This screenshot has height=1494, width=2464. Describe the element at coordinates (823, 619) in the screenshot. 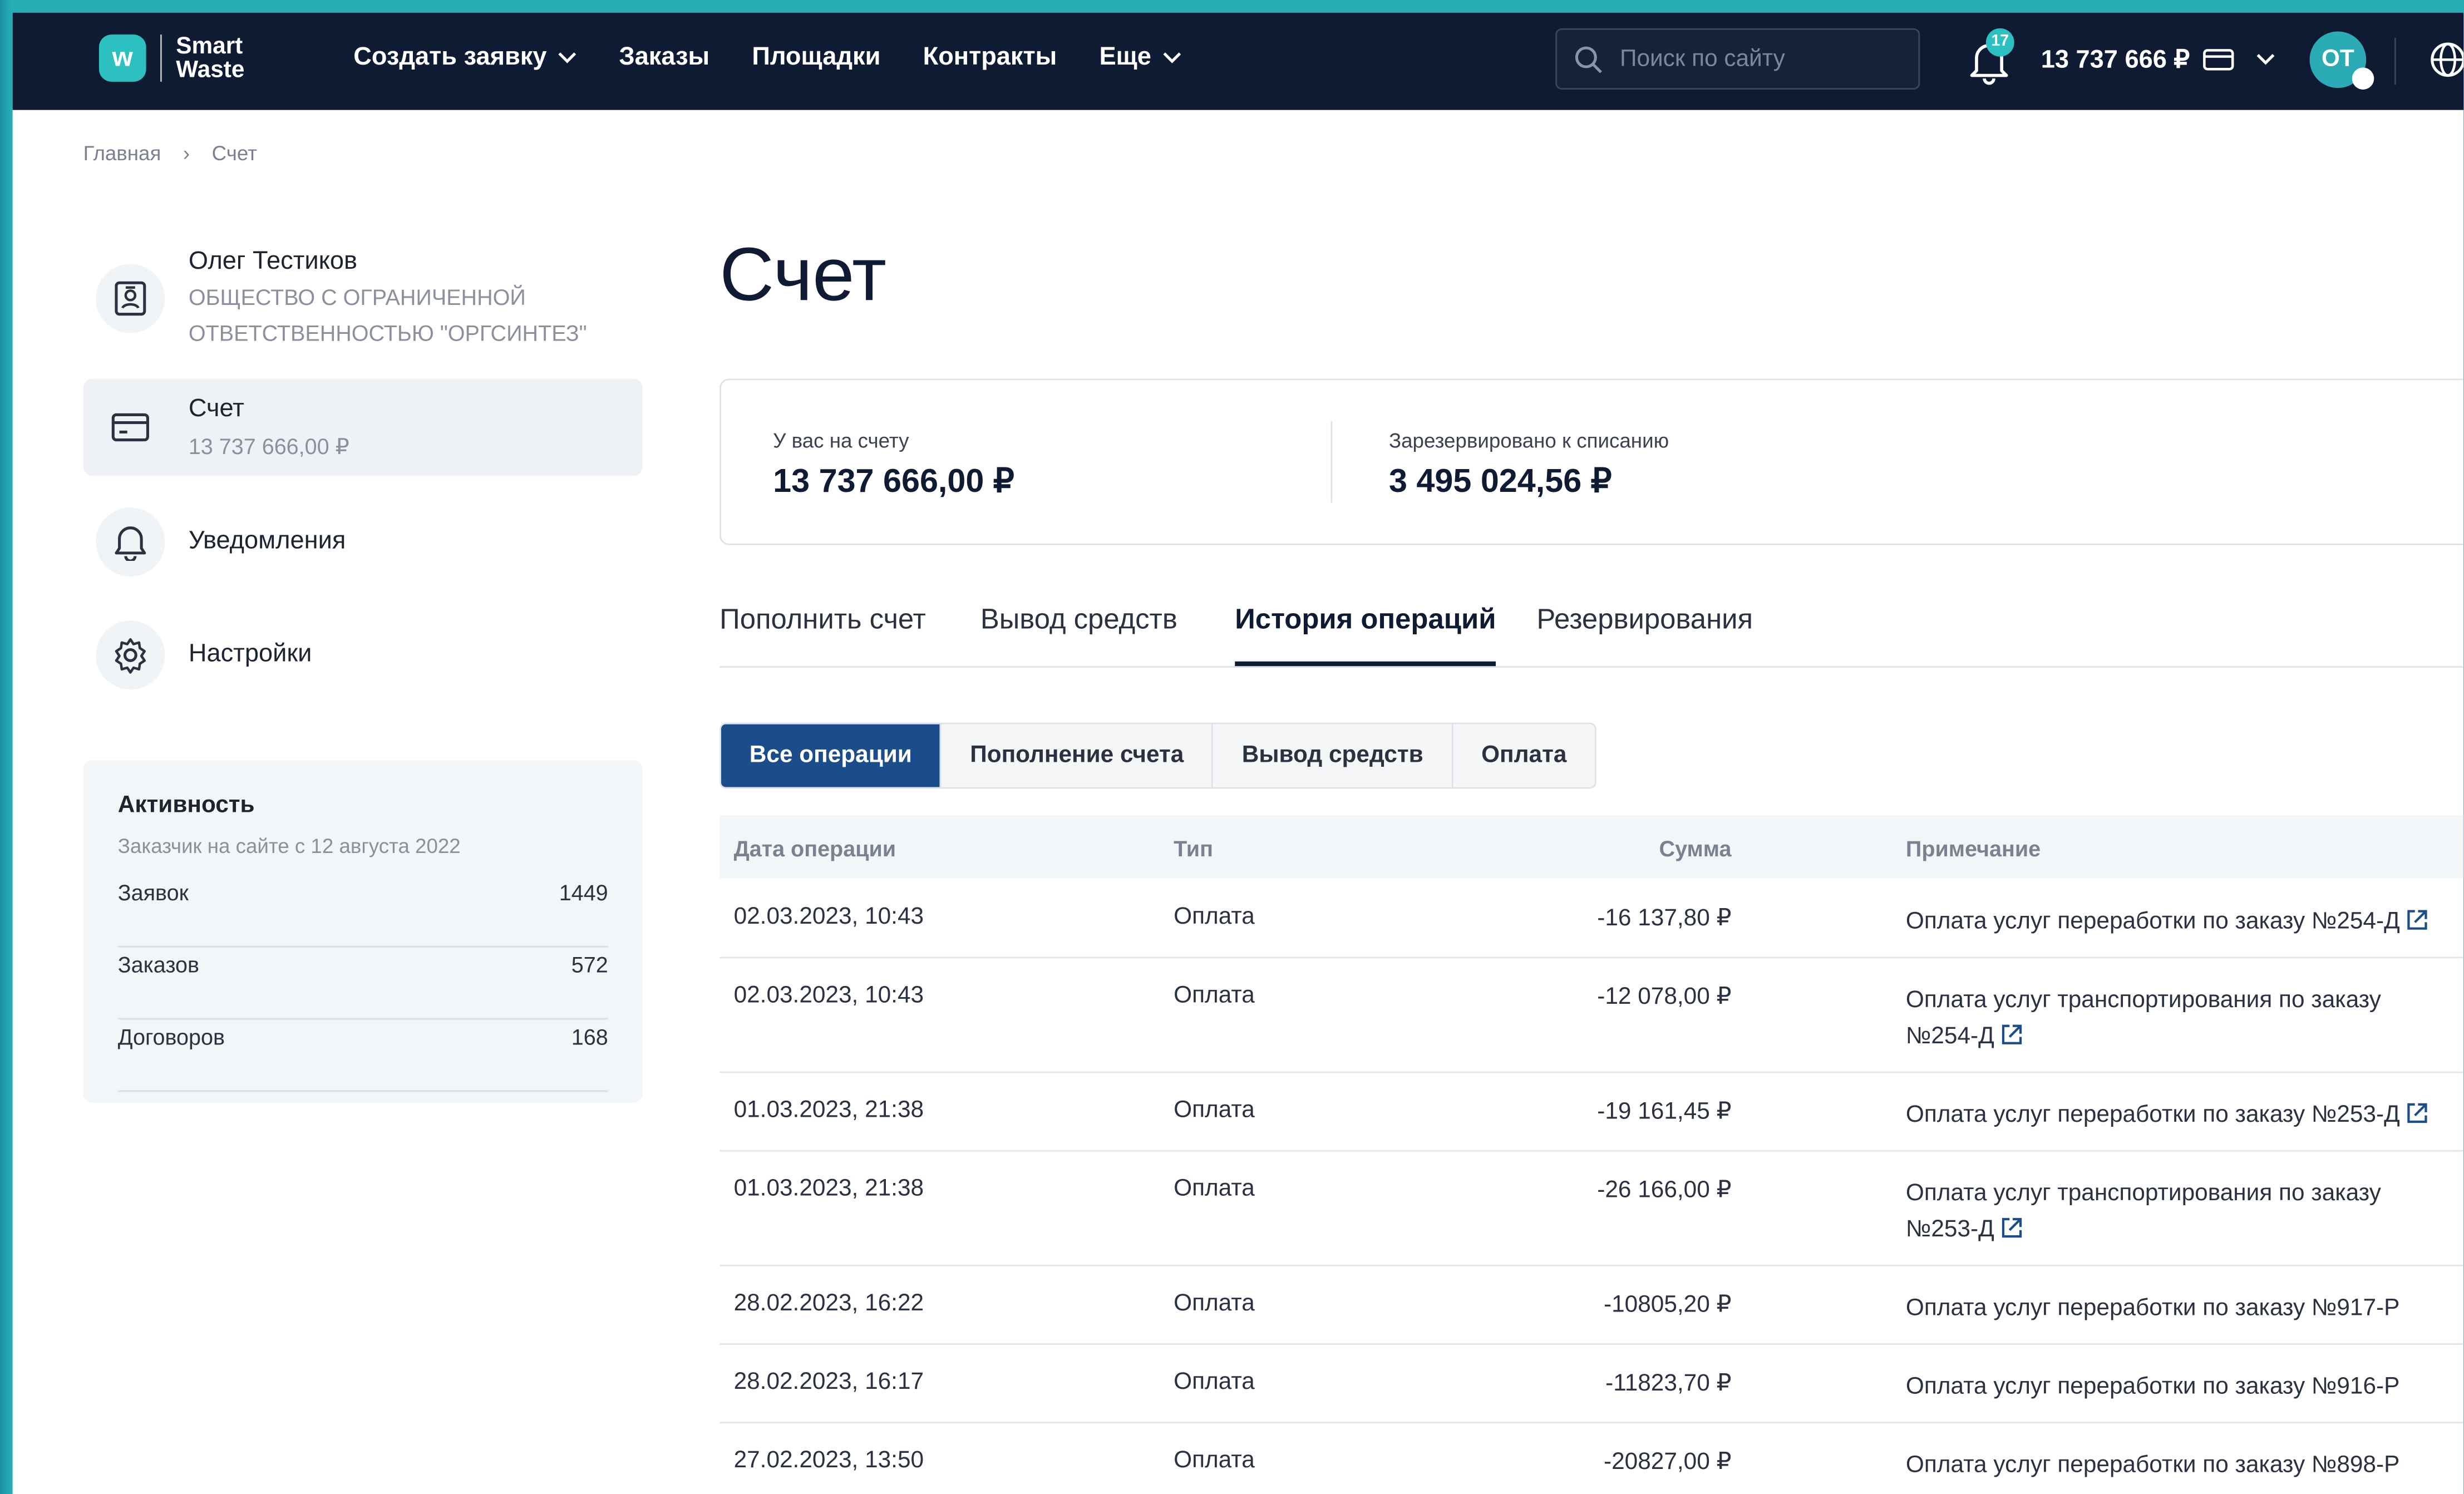

I see `tab-top-up: Пополнить счет` at that location.